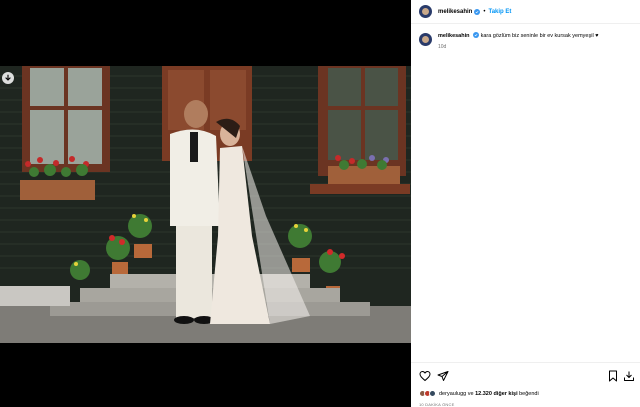  What do you see at coordinates (425, 11) in the screenshot?
I see `author-avatar` at bounding box center [425, 11].